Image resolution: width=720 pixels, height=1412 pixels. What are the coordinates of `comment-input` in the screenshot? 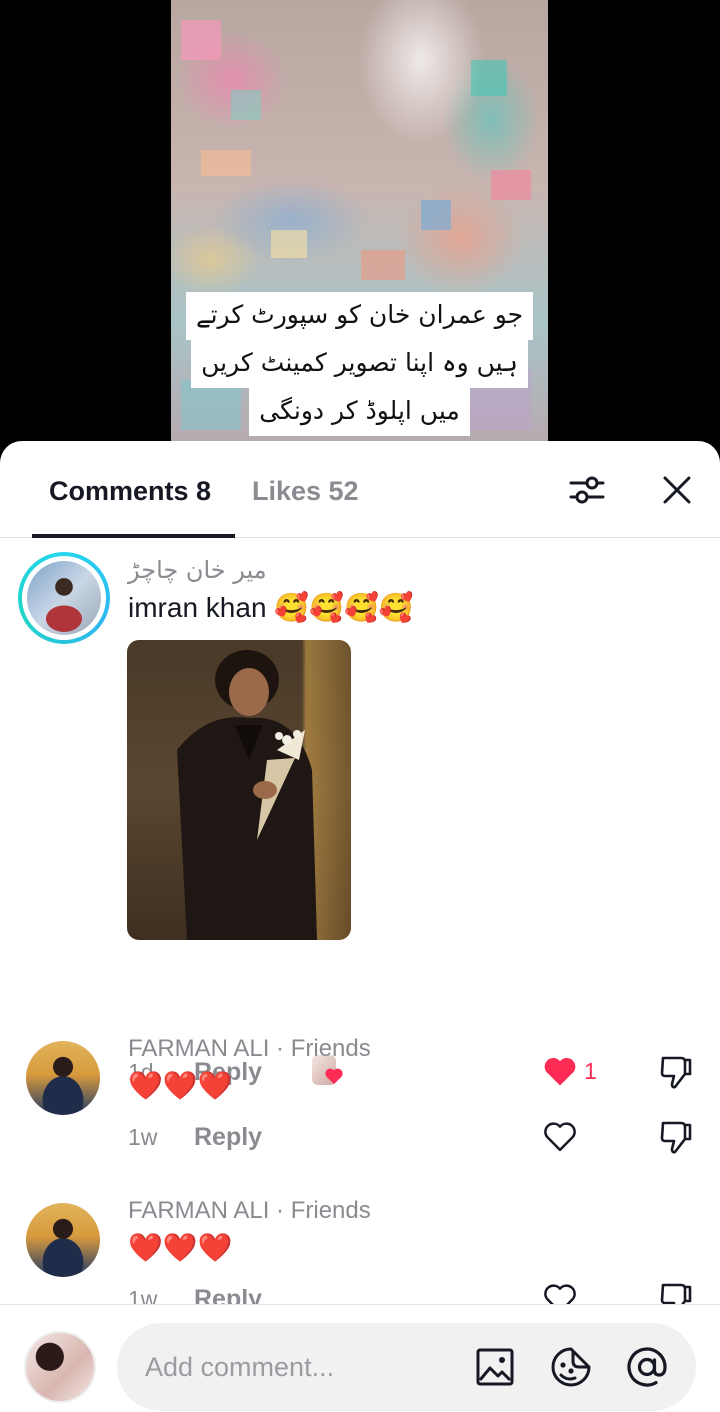 It's located at (305, 1367).